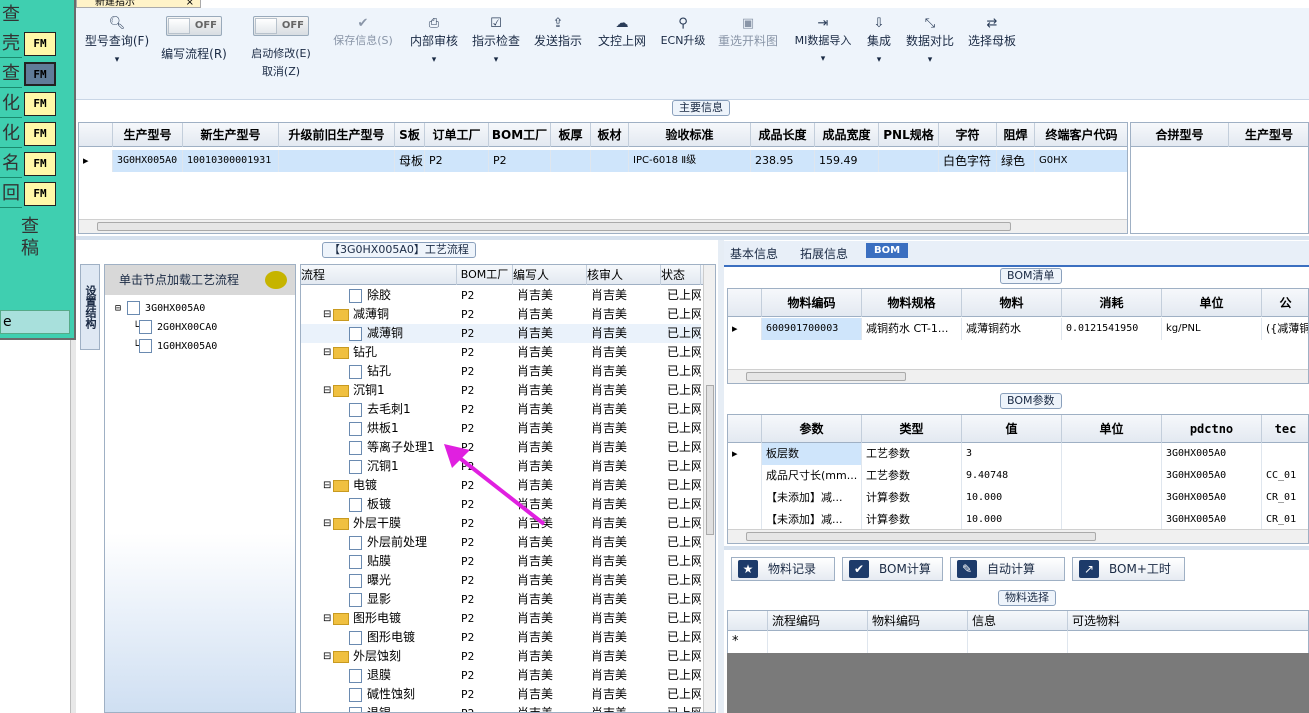 Image resolution: width=1309 pixels, height=713 pixels. I want to click on table-cell: 工艺参数, so click(912, 476).